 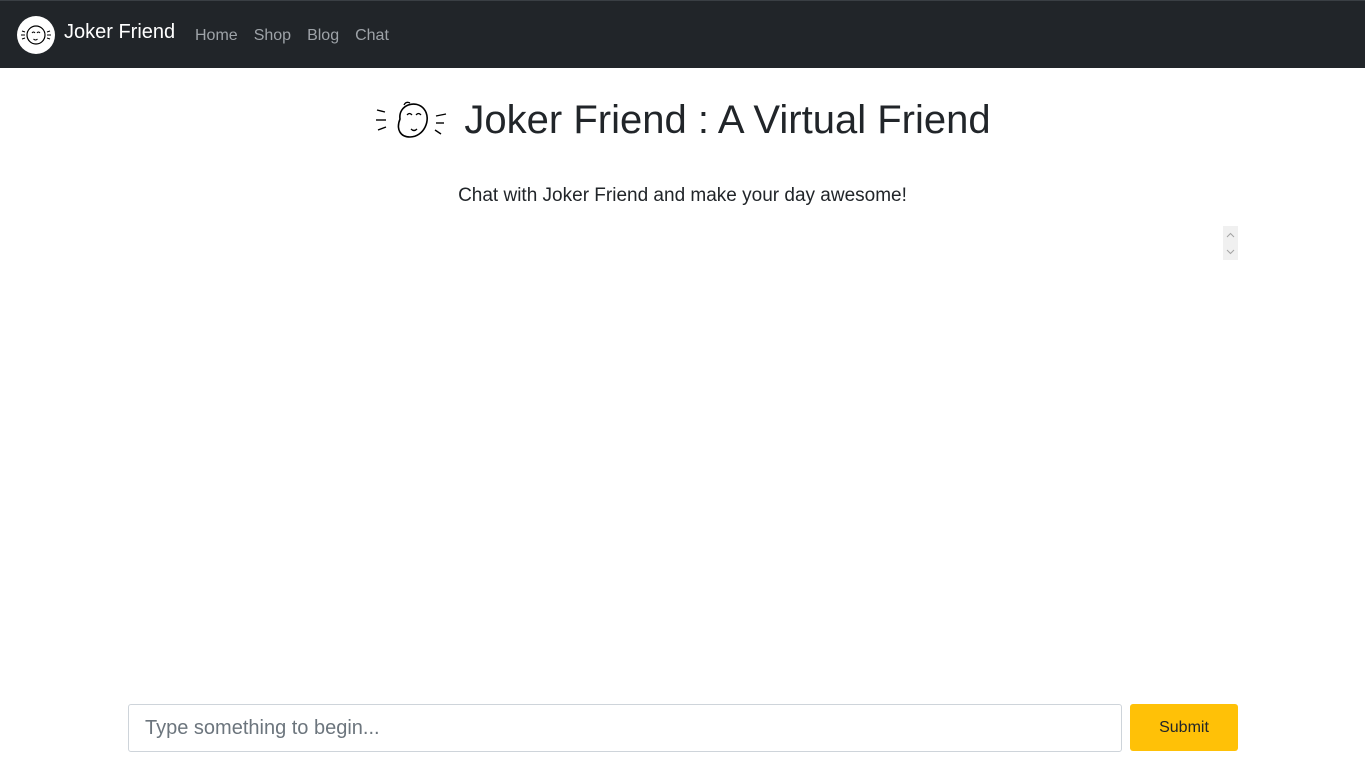 I want to click on chat-input, so click(x=625, y=728).